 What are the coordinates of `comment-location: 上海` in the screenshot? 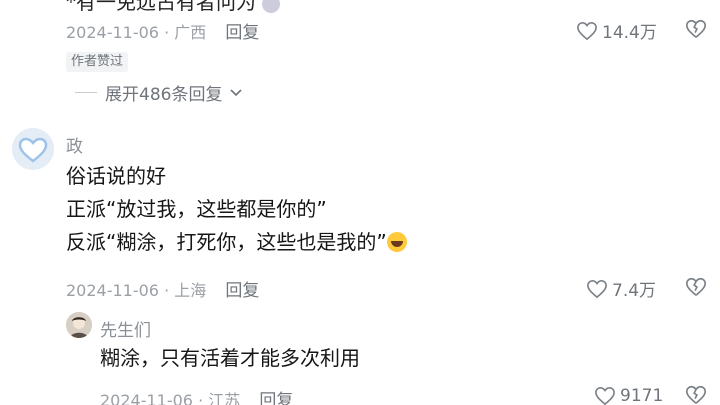 It's located at (190, 290).